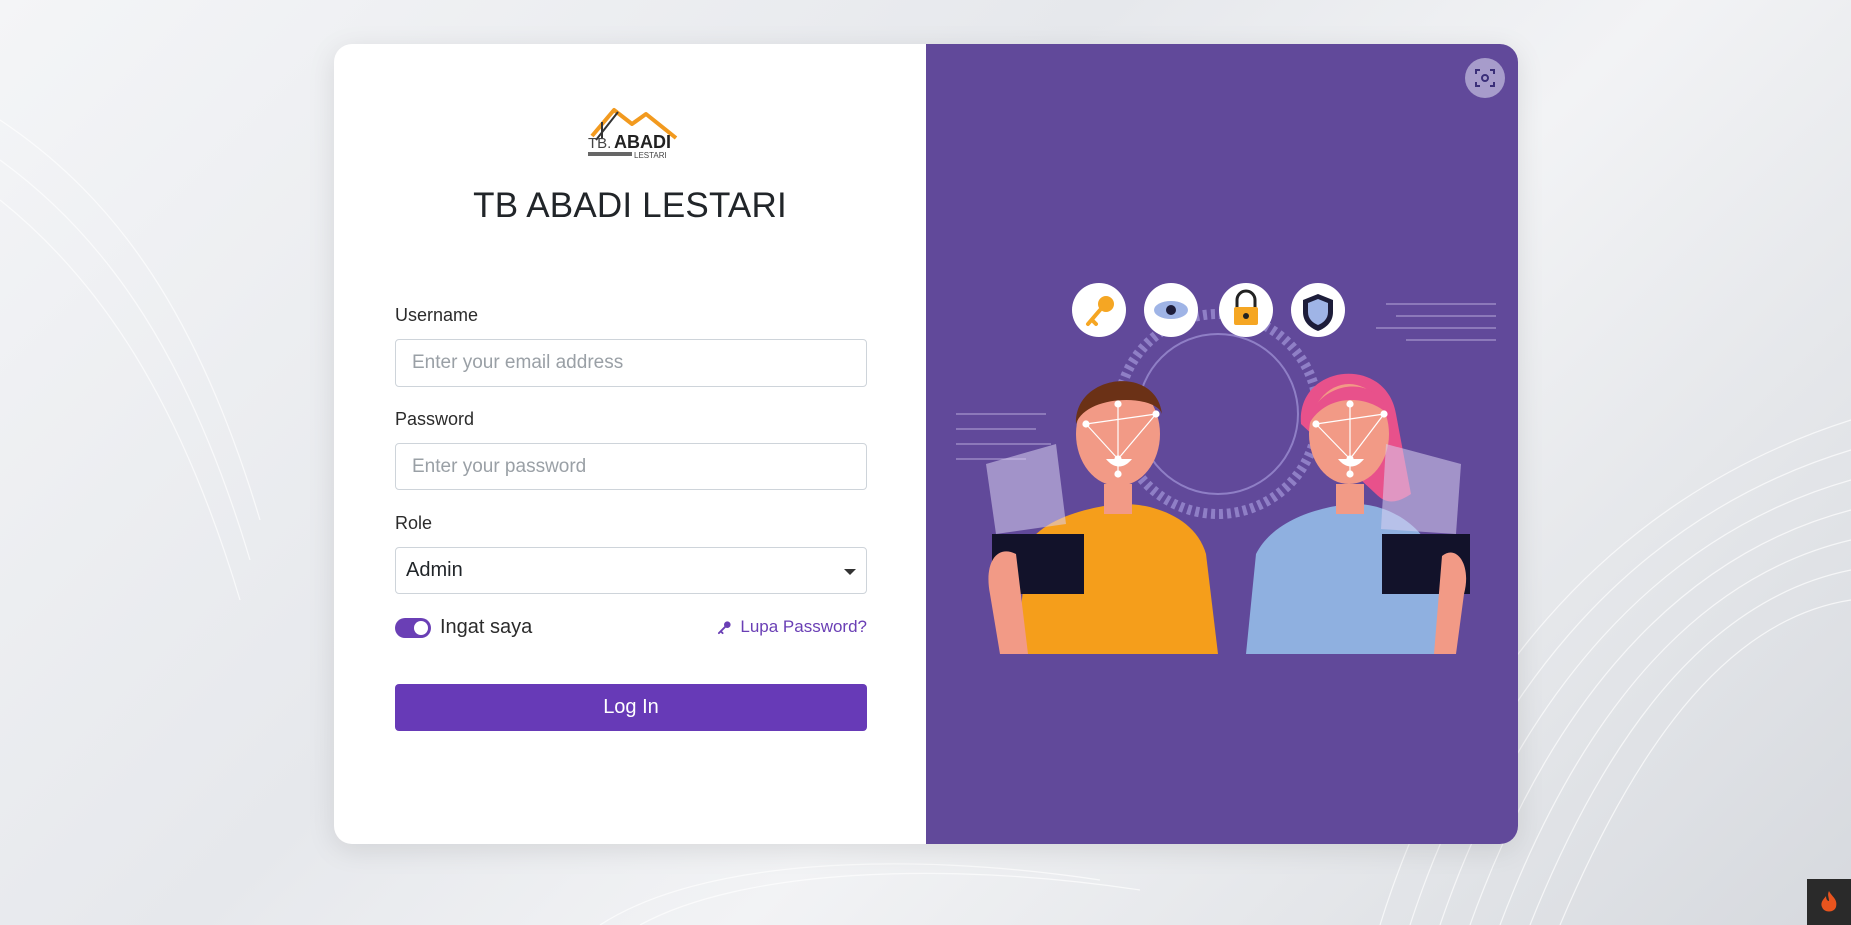 This screenshot has width=1851, height=925. What do you see at coordinates (631, 363) in the screenshot?
I see `username-input` at bounding box center [631, 363].